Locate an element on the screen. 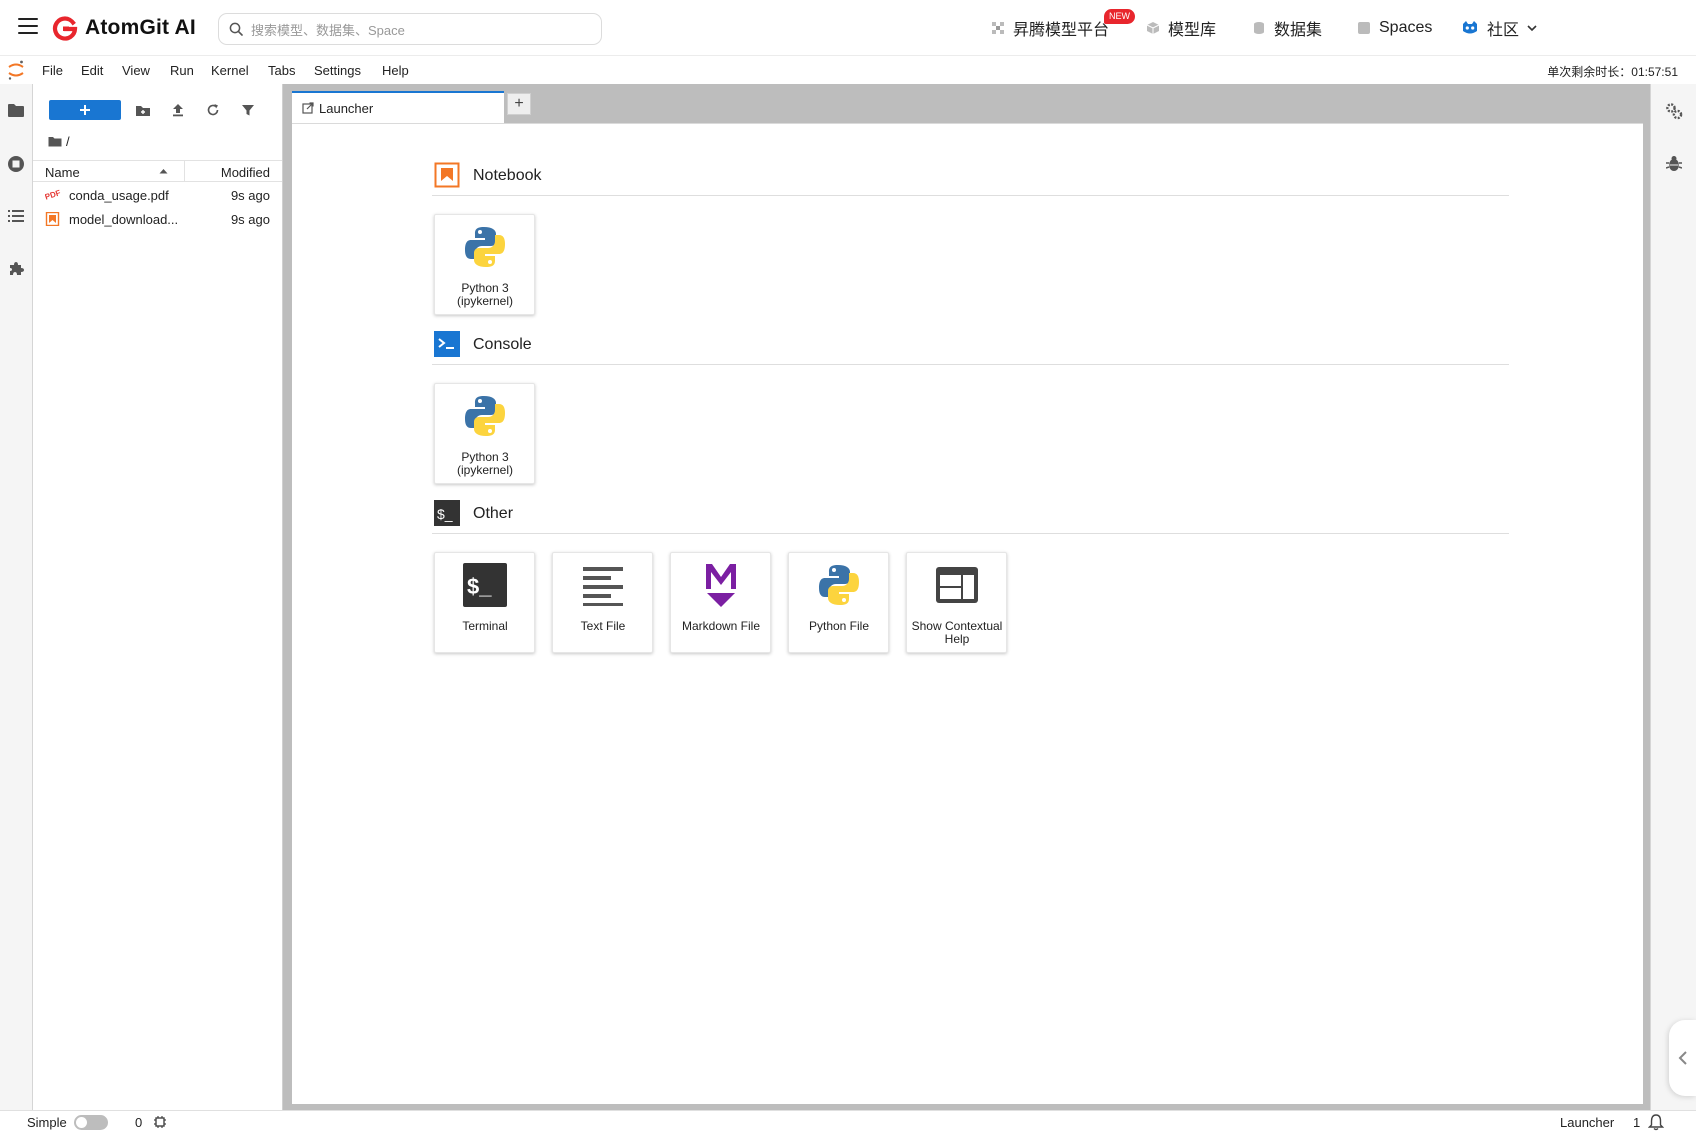  search-icon is located at coordinates (236, 29).